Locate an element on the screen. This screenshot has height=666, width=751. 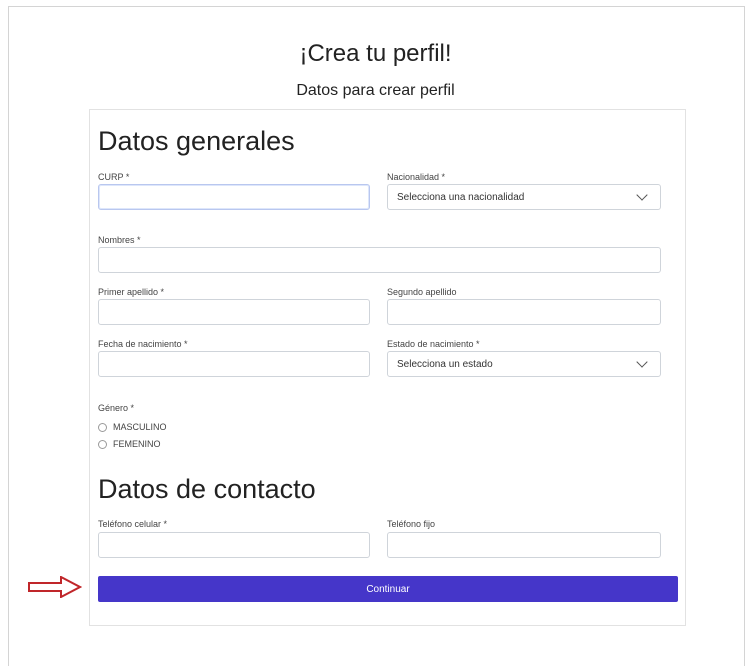
annotation-arrow-icon is located at coordinates (55, 587).